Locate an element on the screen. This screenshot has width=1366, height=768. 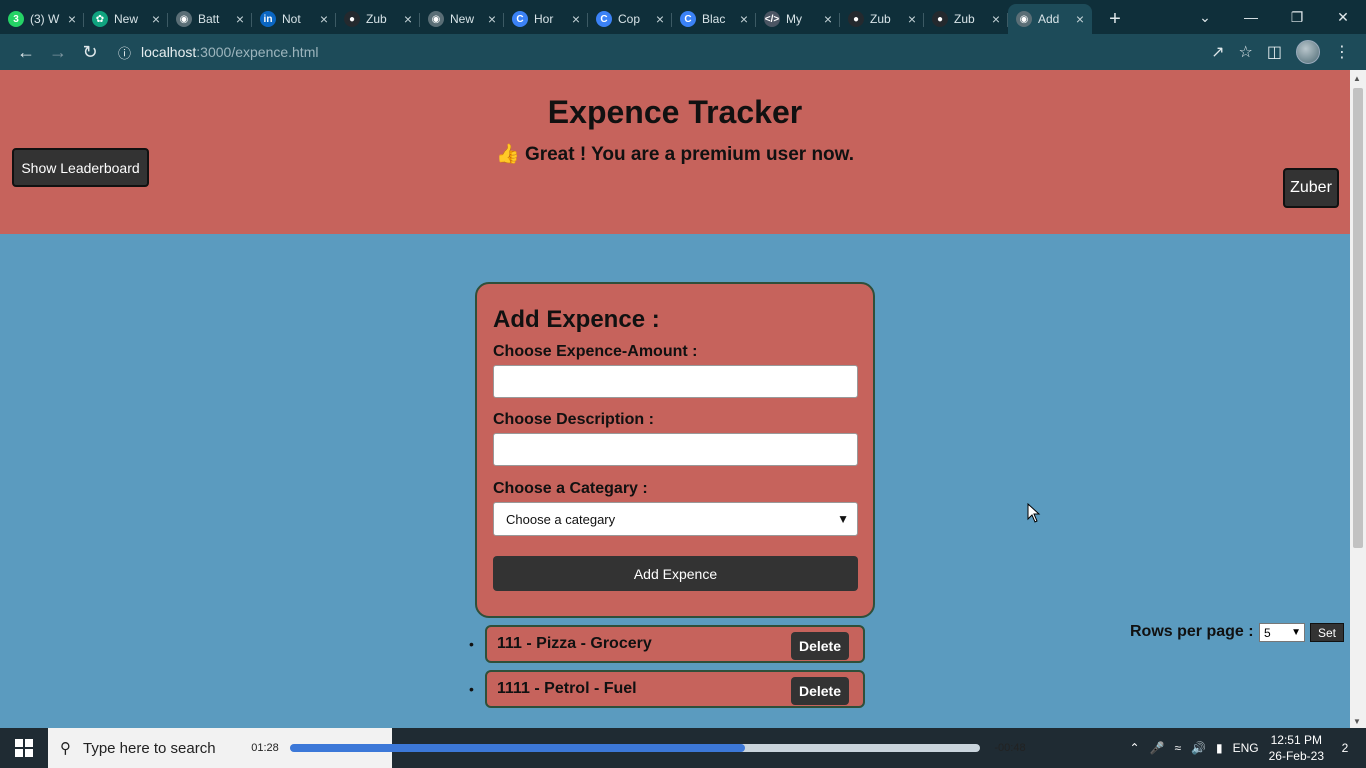
clock: 12:51 PM 26-Feb-23 is located at coordinates (1296, 748).